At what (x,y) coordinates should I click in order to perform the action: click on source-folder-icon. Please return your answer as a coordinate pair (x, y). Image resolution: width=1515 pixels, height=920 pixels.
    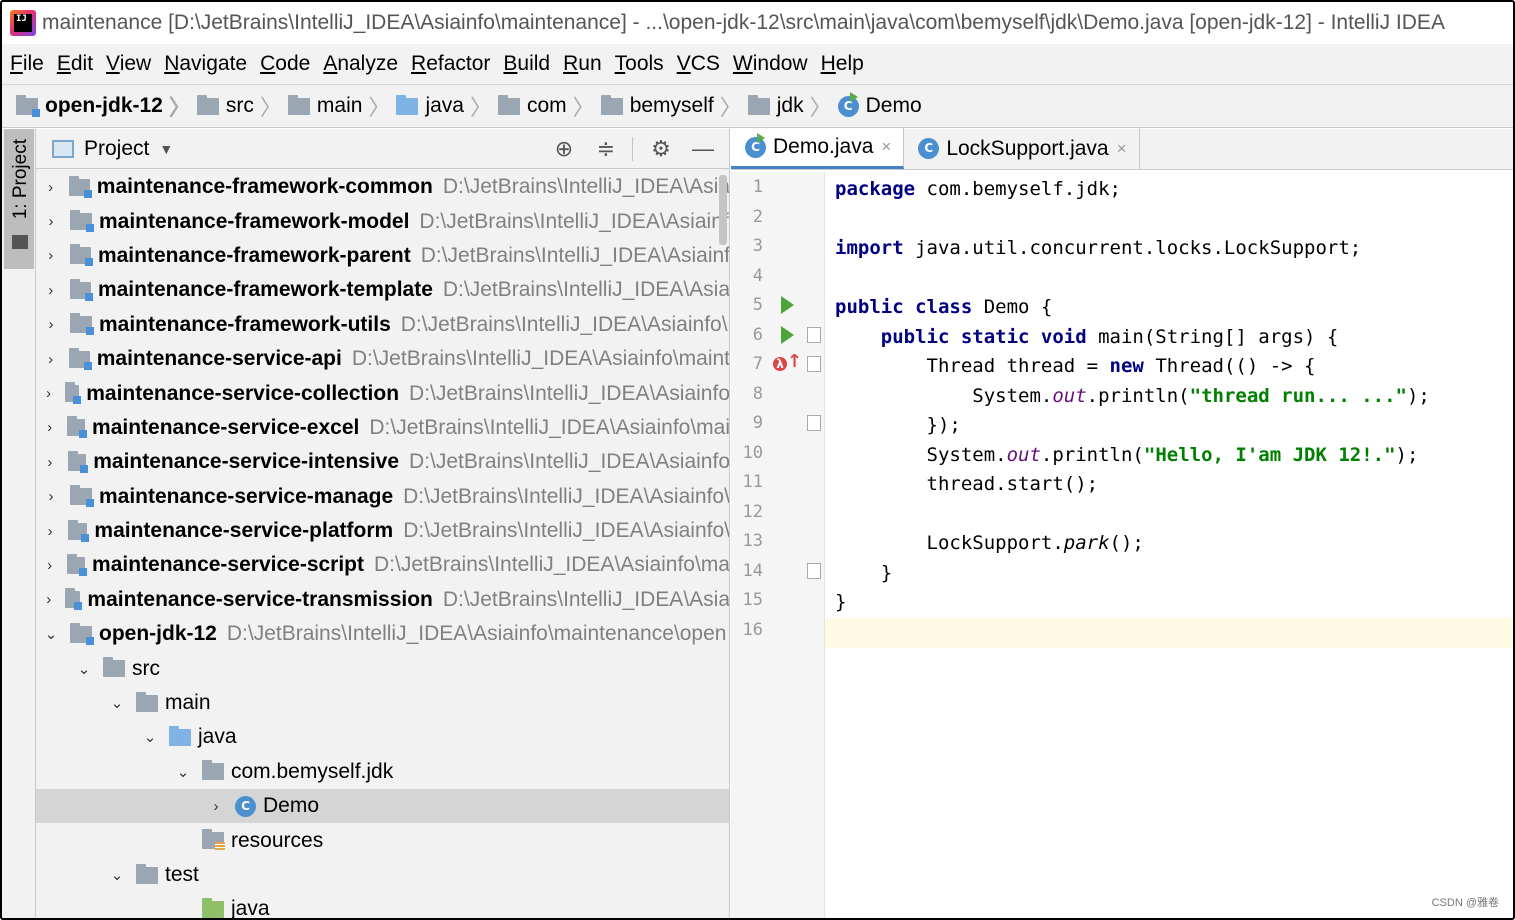
    Looking at the image, I should click on (180, 735).